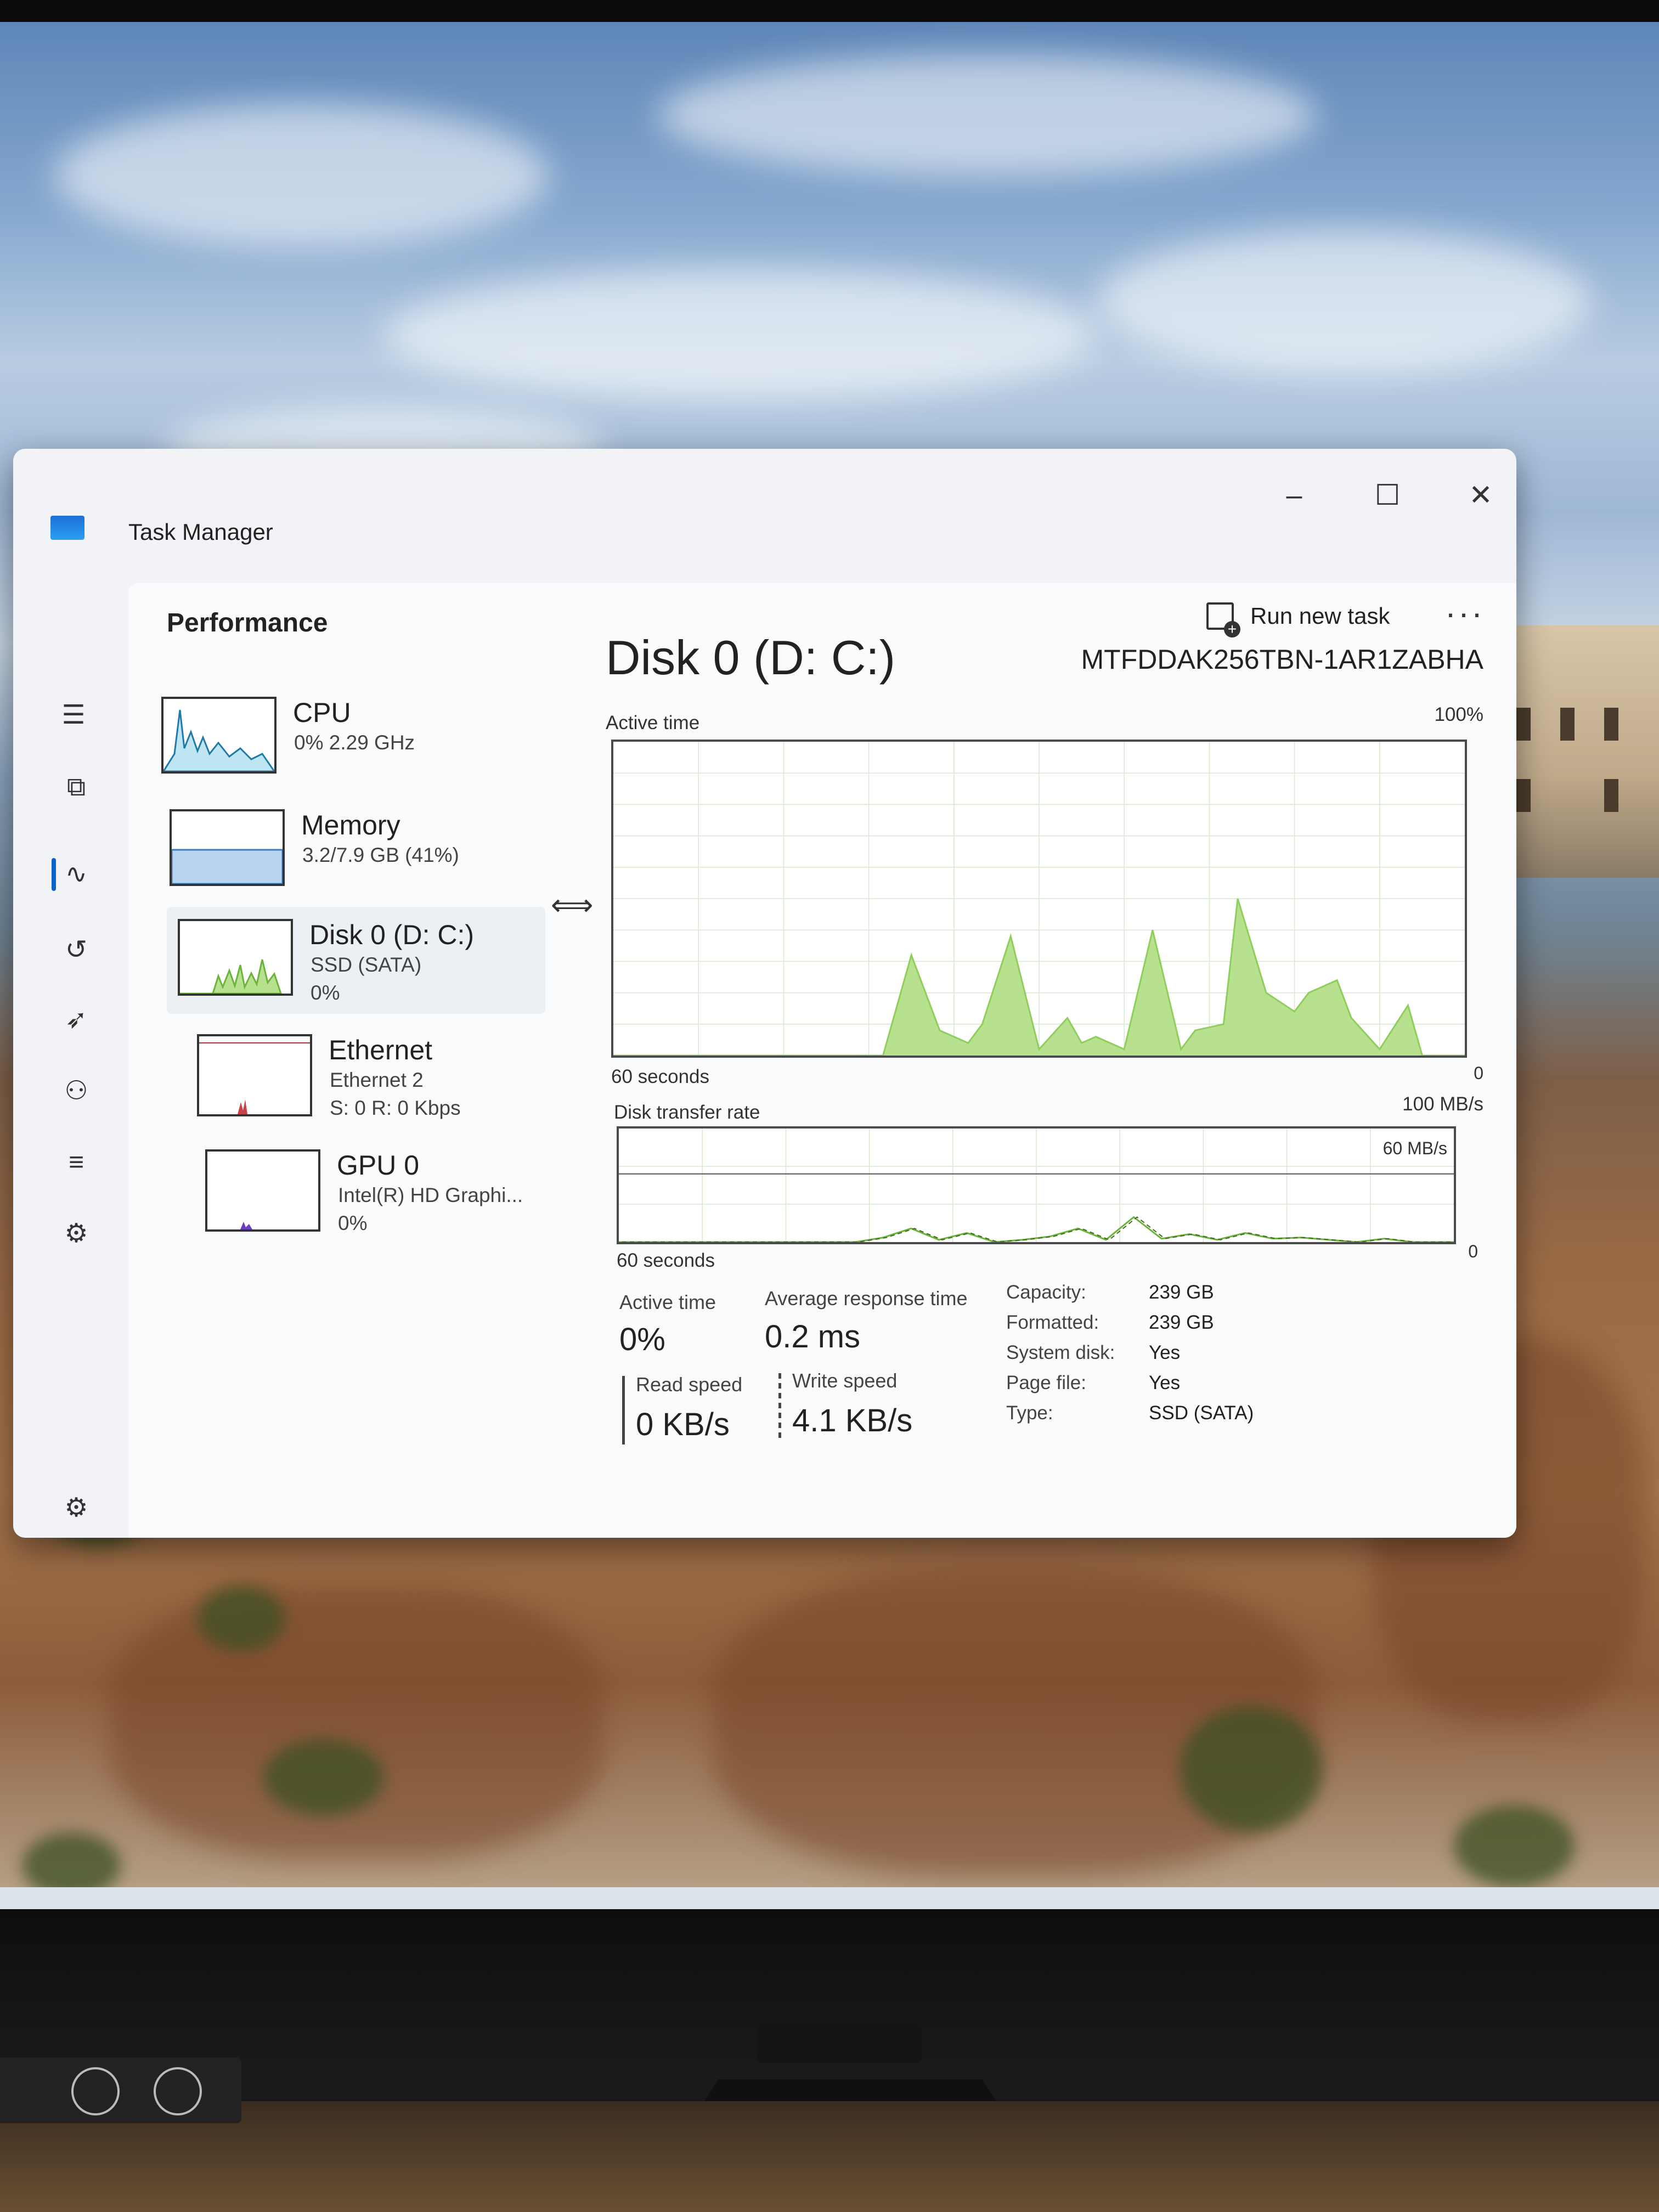 This screenshot has width=1659, height=2212. What do you see at coordinates (1029, 1413) in the screenshot?
I see `prop-label: Type:` at bounding box center [1029, 1413].